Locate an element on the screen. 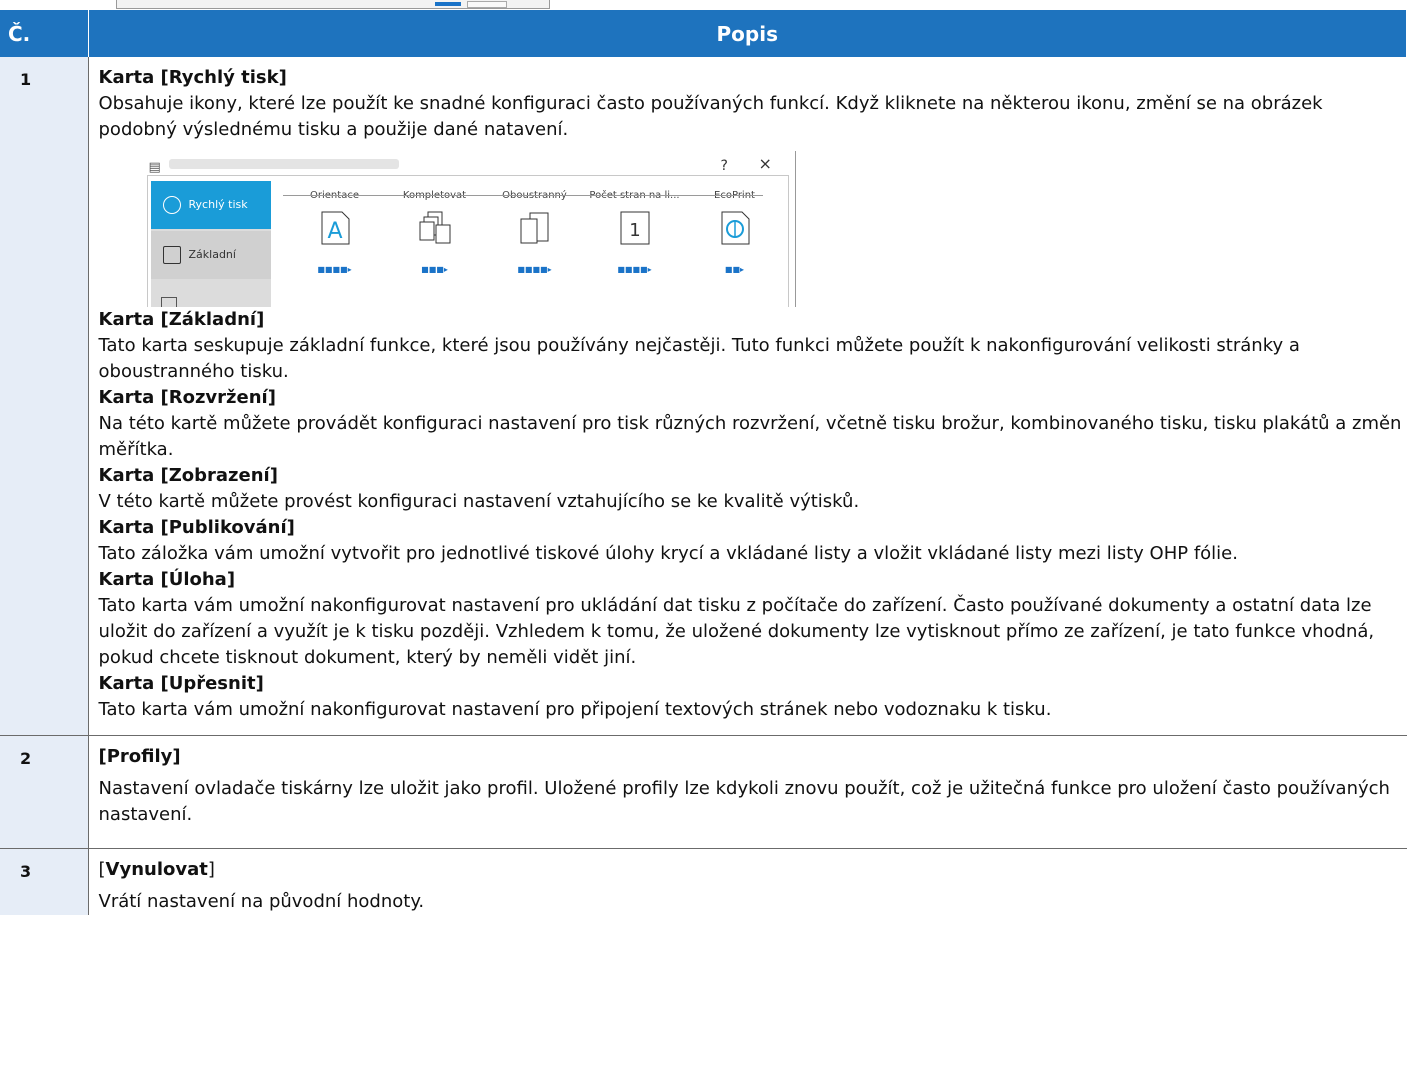 The image size is (1407, 1068). dots-indicator: ■■■▸ is located at coordinates (434, 269).